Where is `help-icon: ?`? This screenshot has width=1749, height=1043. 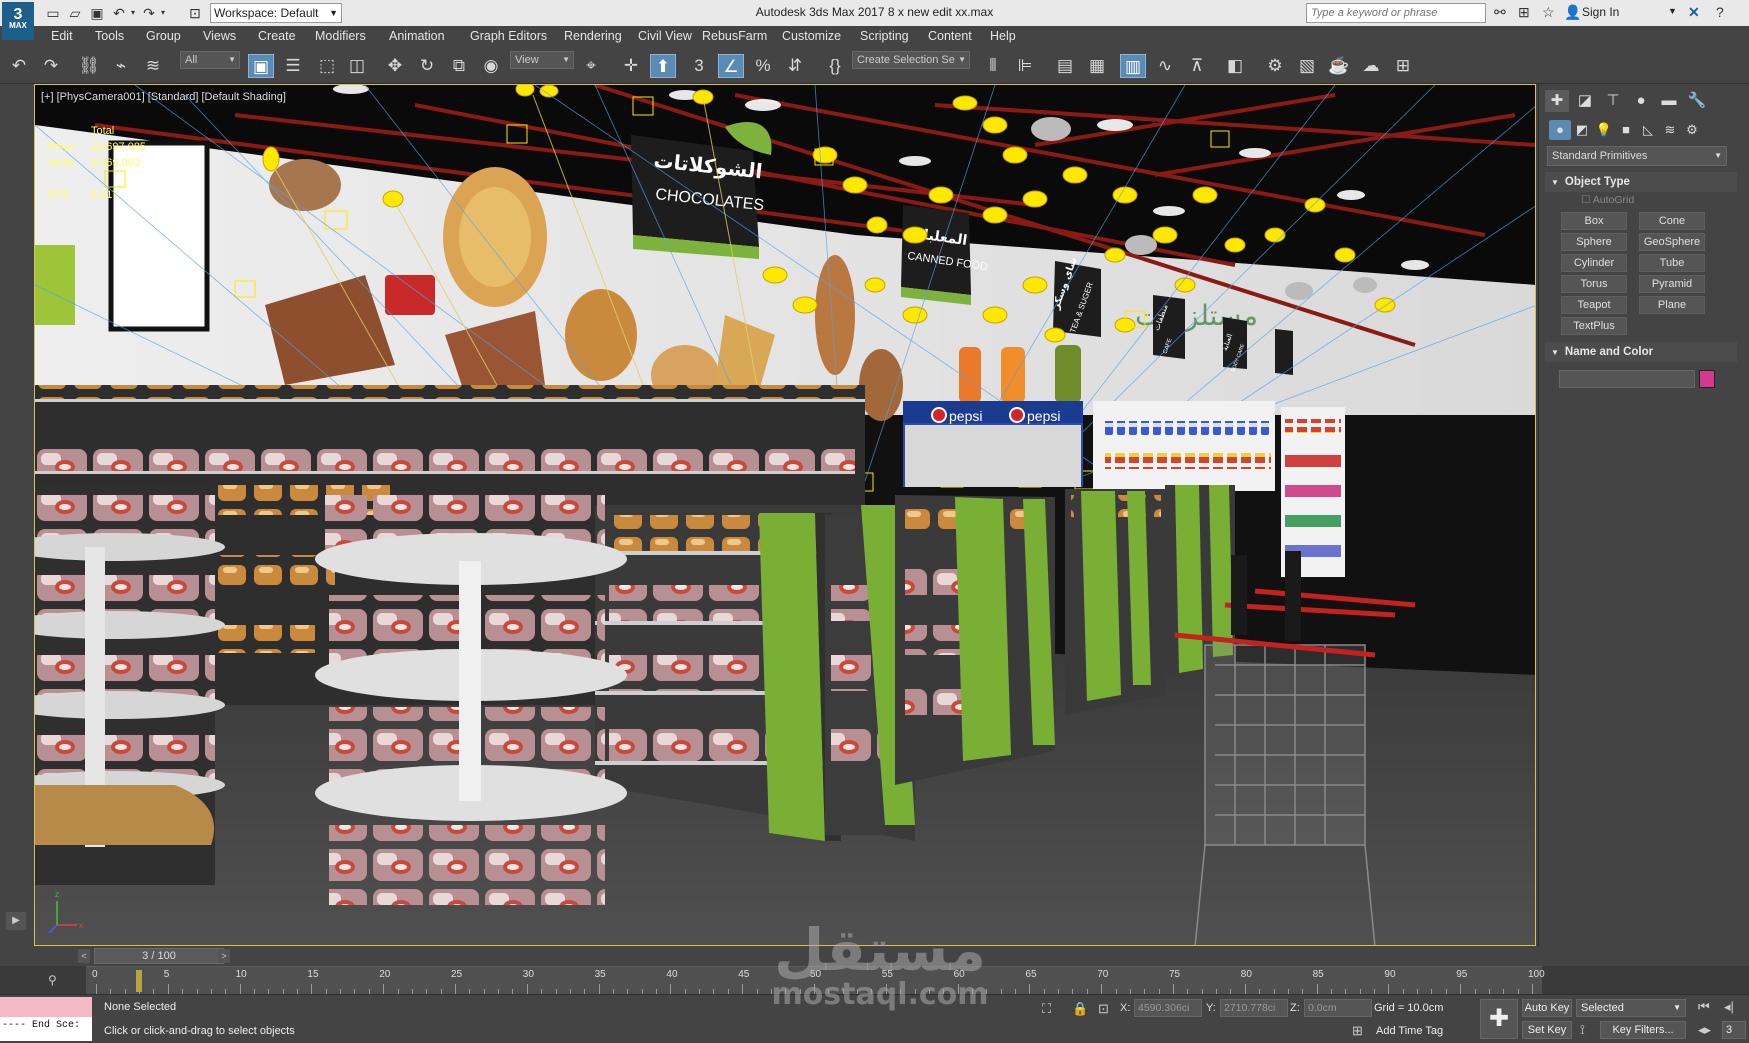 help-icon: ? is located at coordinates (1720, 12).